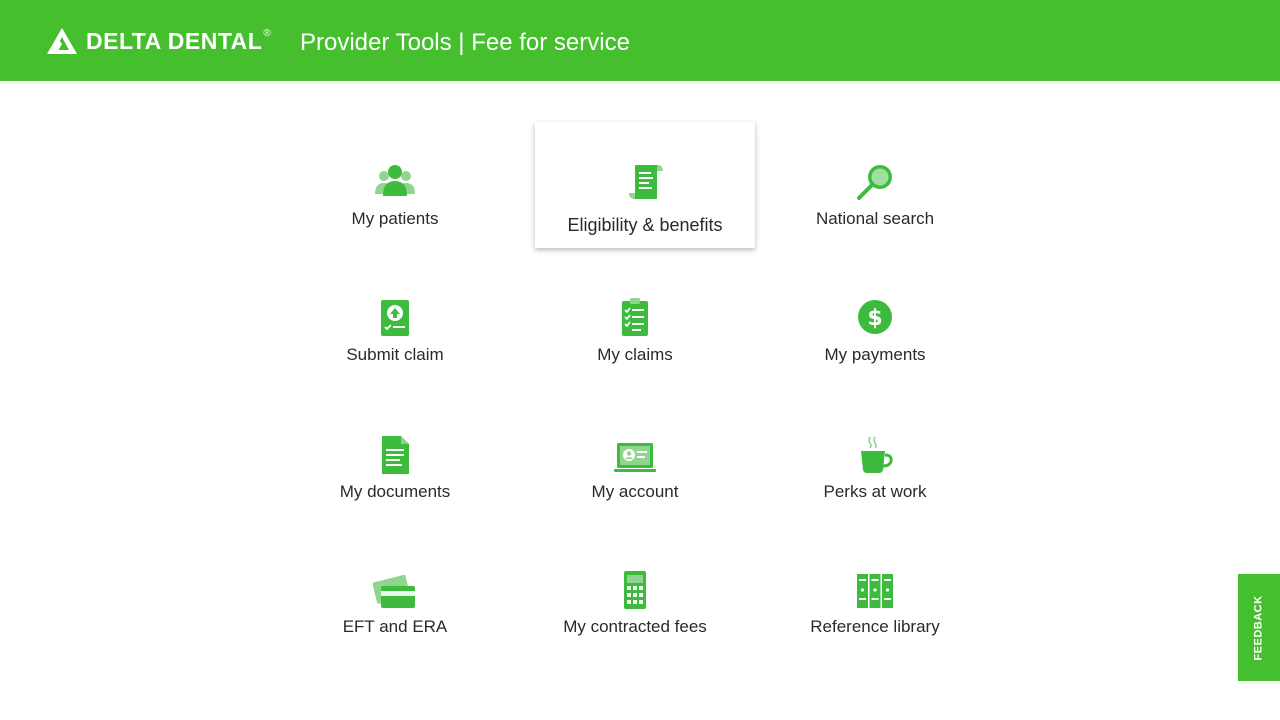  I want to click on binders-icon, so click(875, 590).